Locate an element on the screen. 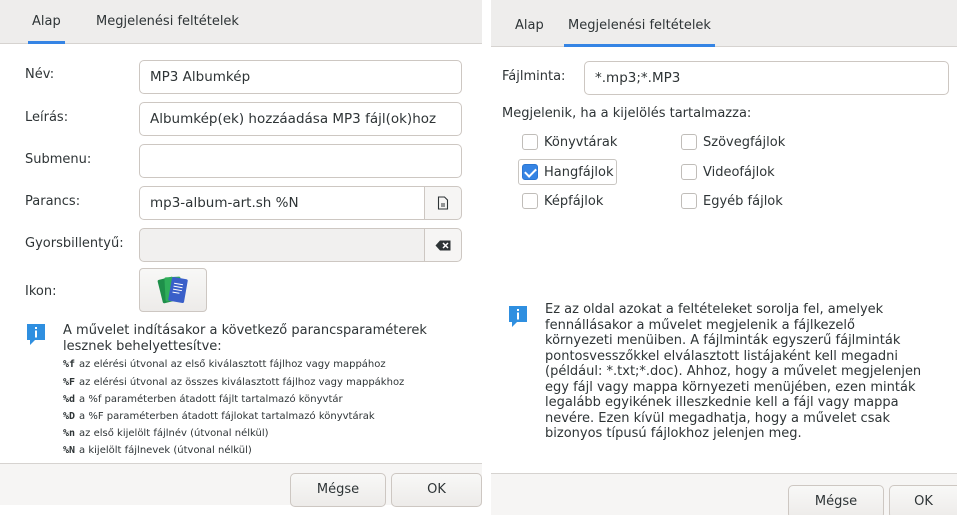  submenu-field is located at coordinates (300, 161).